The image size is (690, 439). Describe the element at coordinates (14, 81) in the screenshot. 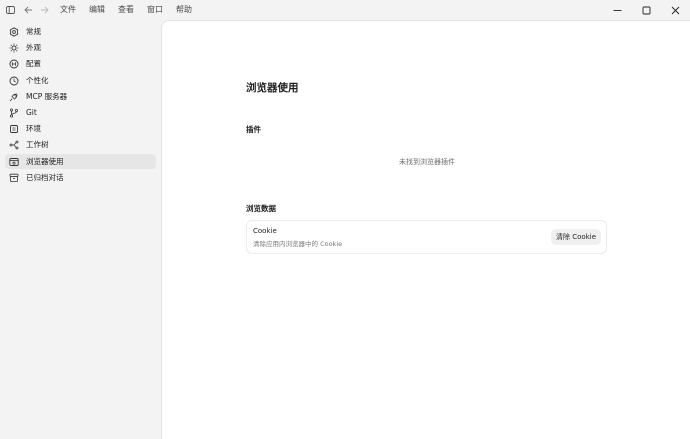

I see `clock-icon` at that location.